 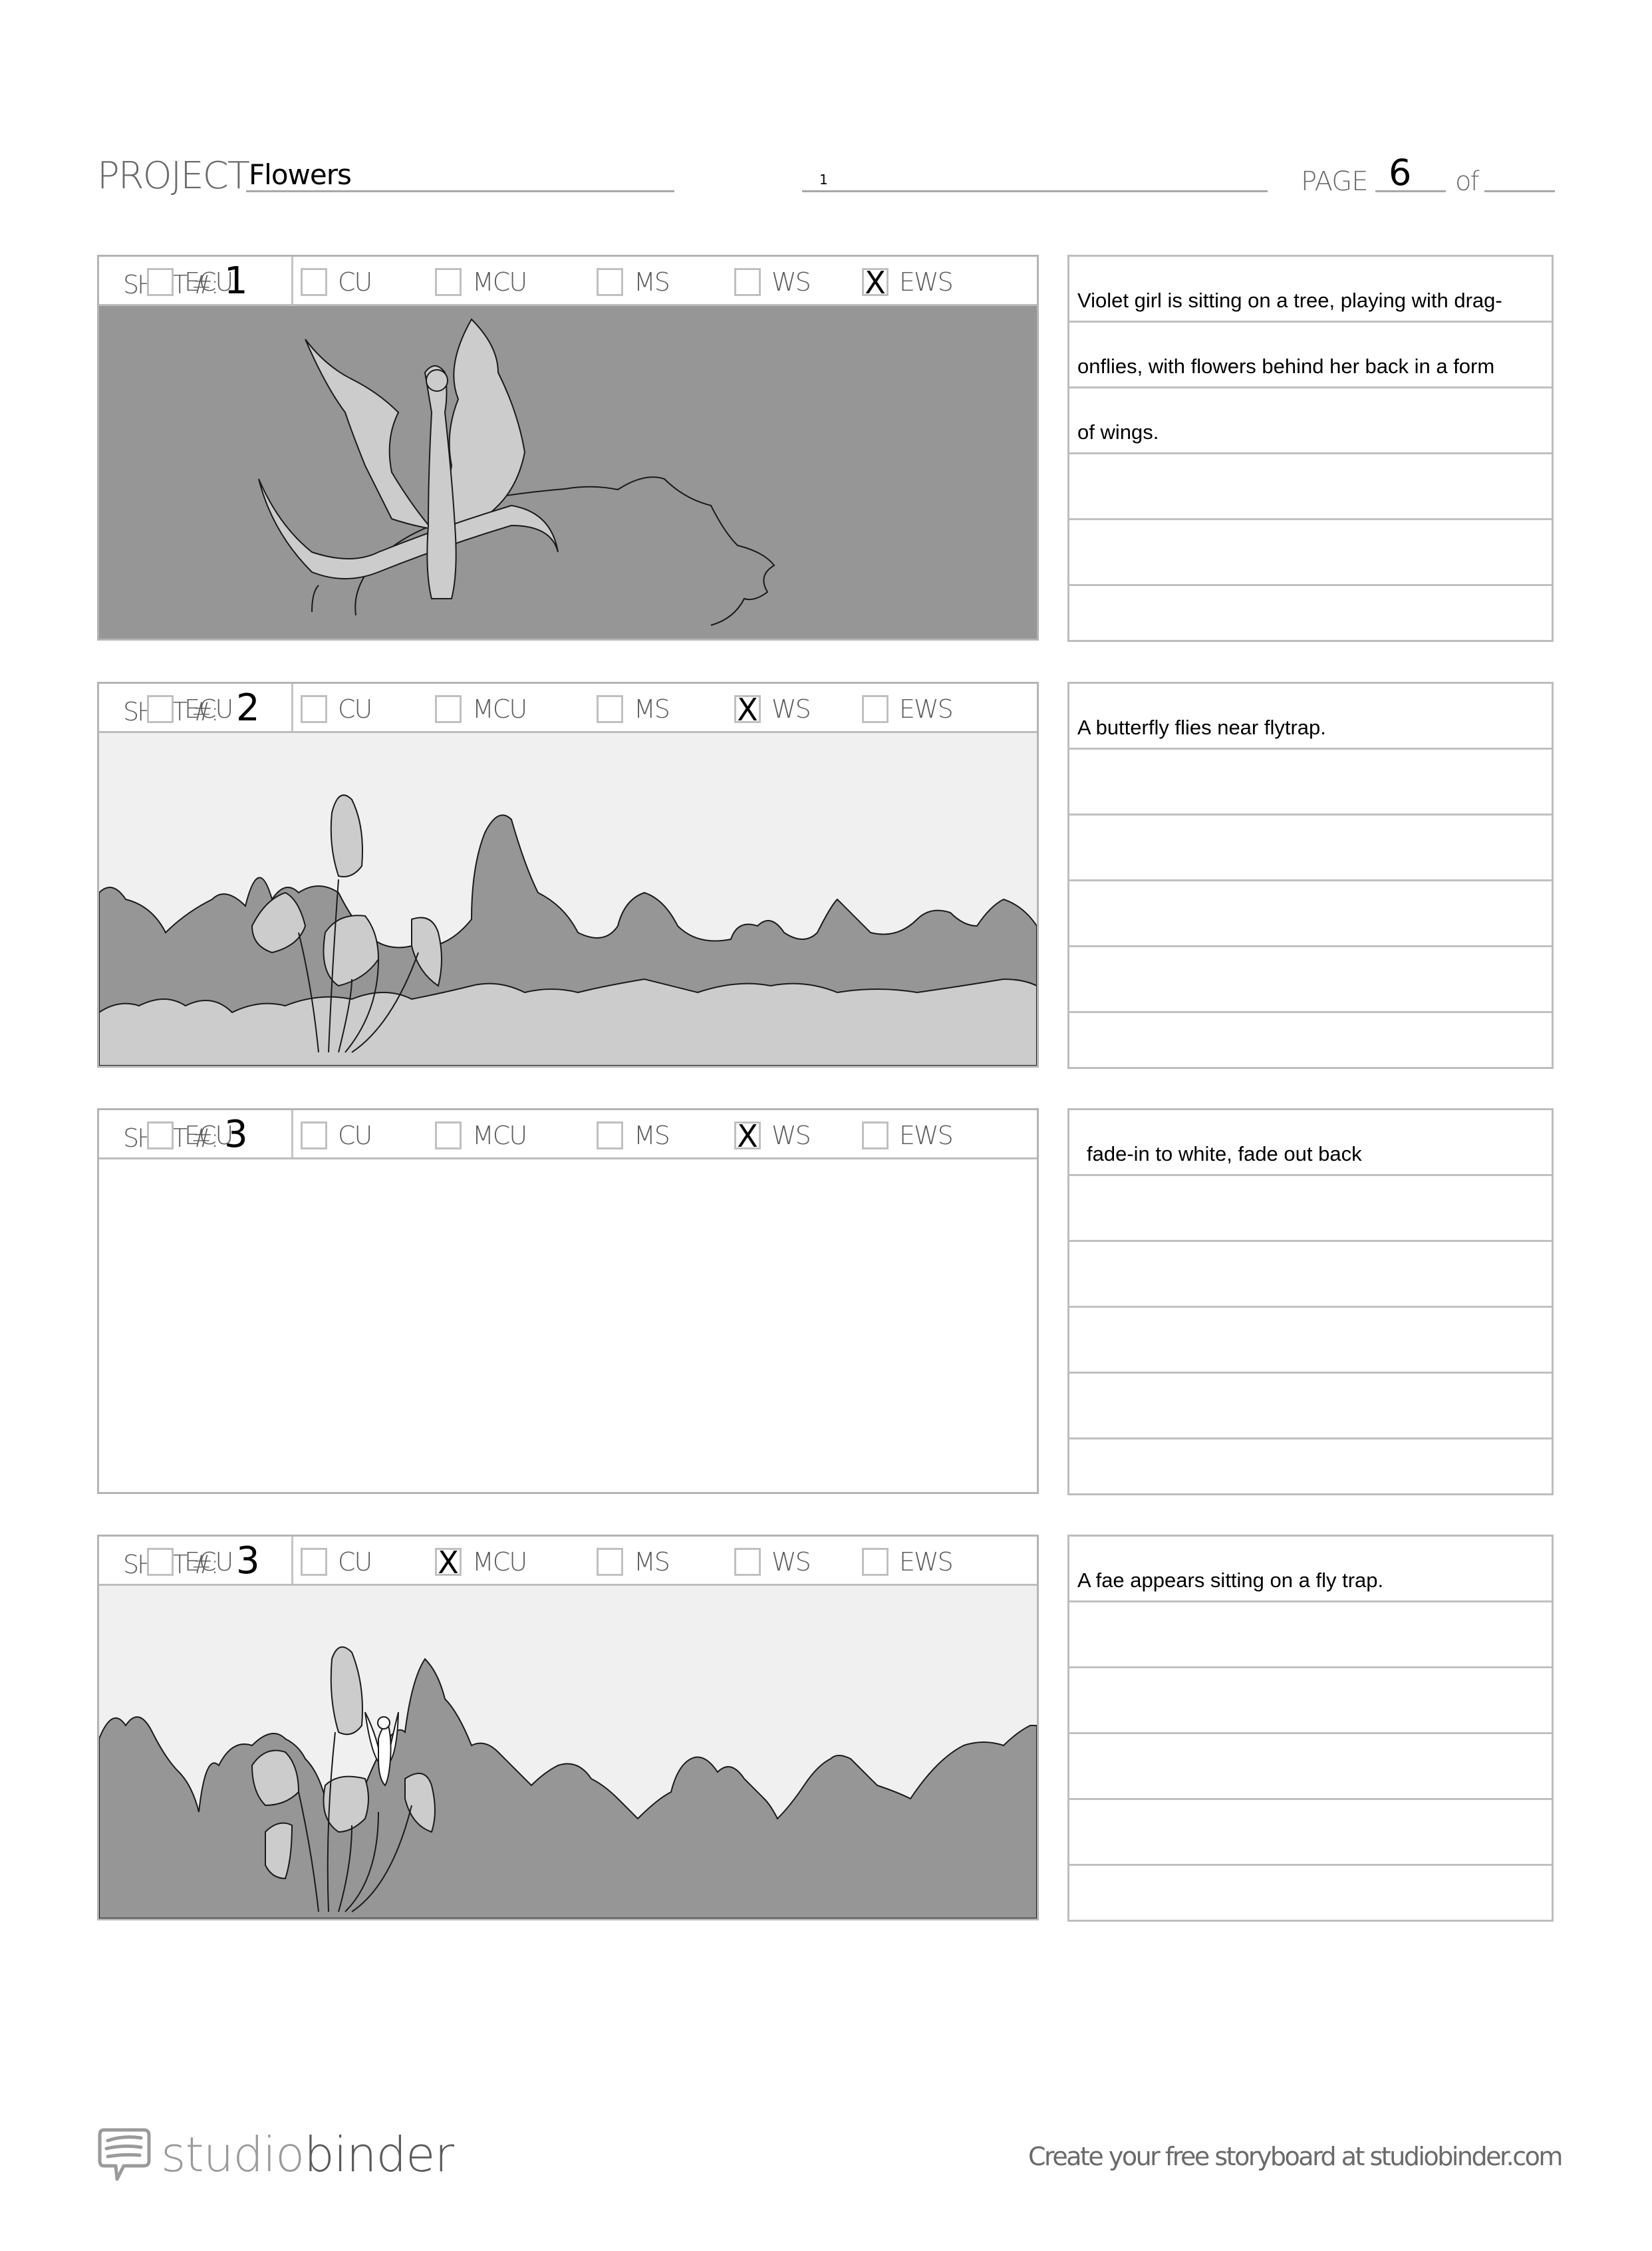 What do you see at coordinates (1310, 717) in the screenshot?
I see `description-line: A butterfly flies near flytrap.` at bounding box center [1310, 717].